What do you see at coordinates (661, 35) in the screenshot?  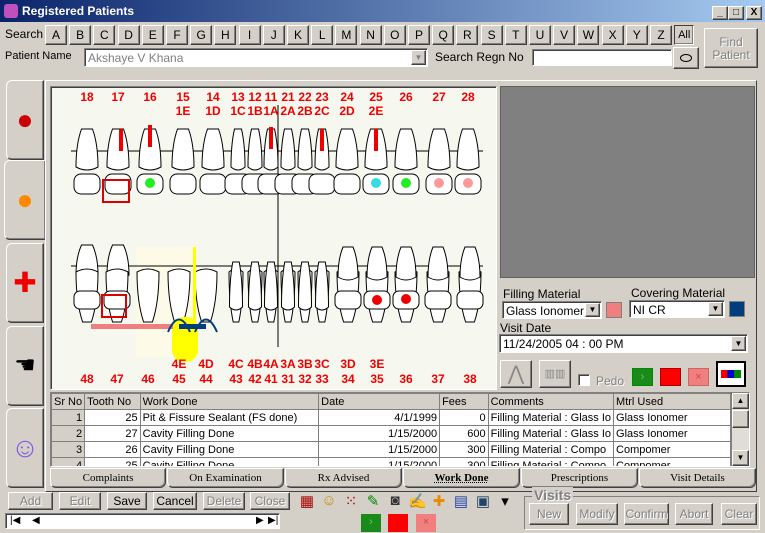 I see `letter-button-z: Z` at bounding box center [661, 35].